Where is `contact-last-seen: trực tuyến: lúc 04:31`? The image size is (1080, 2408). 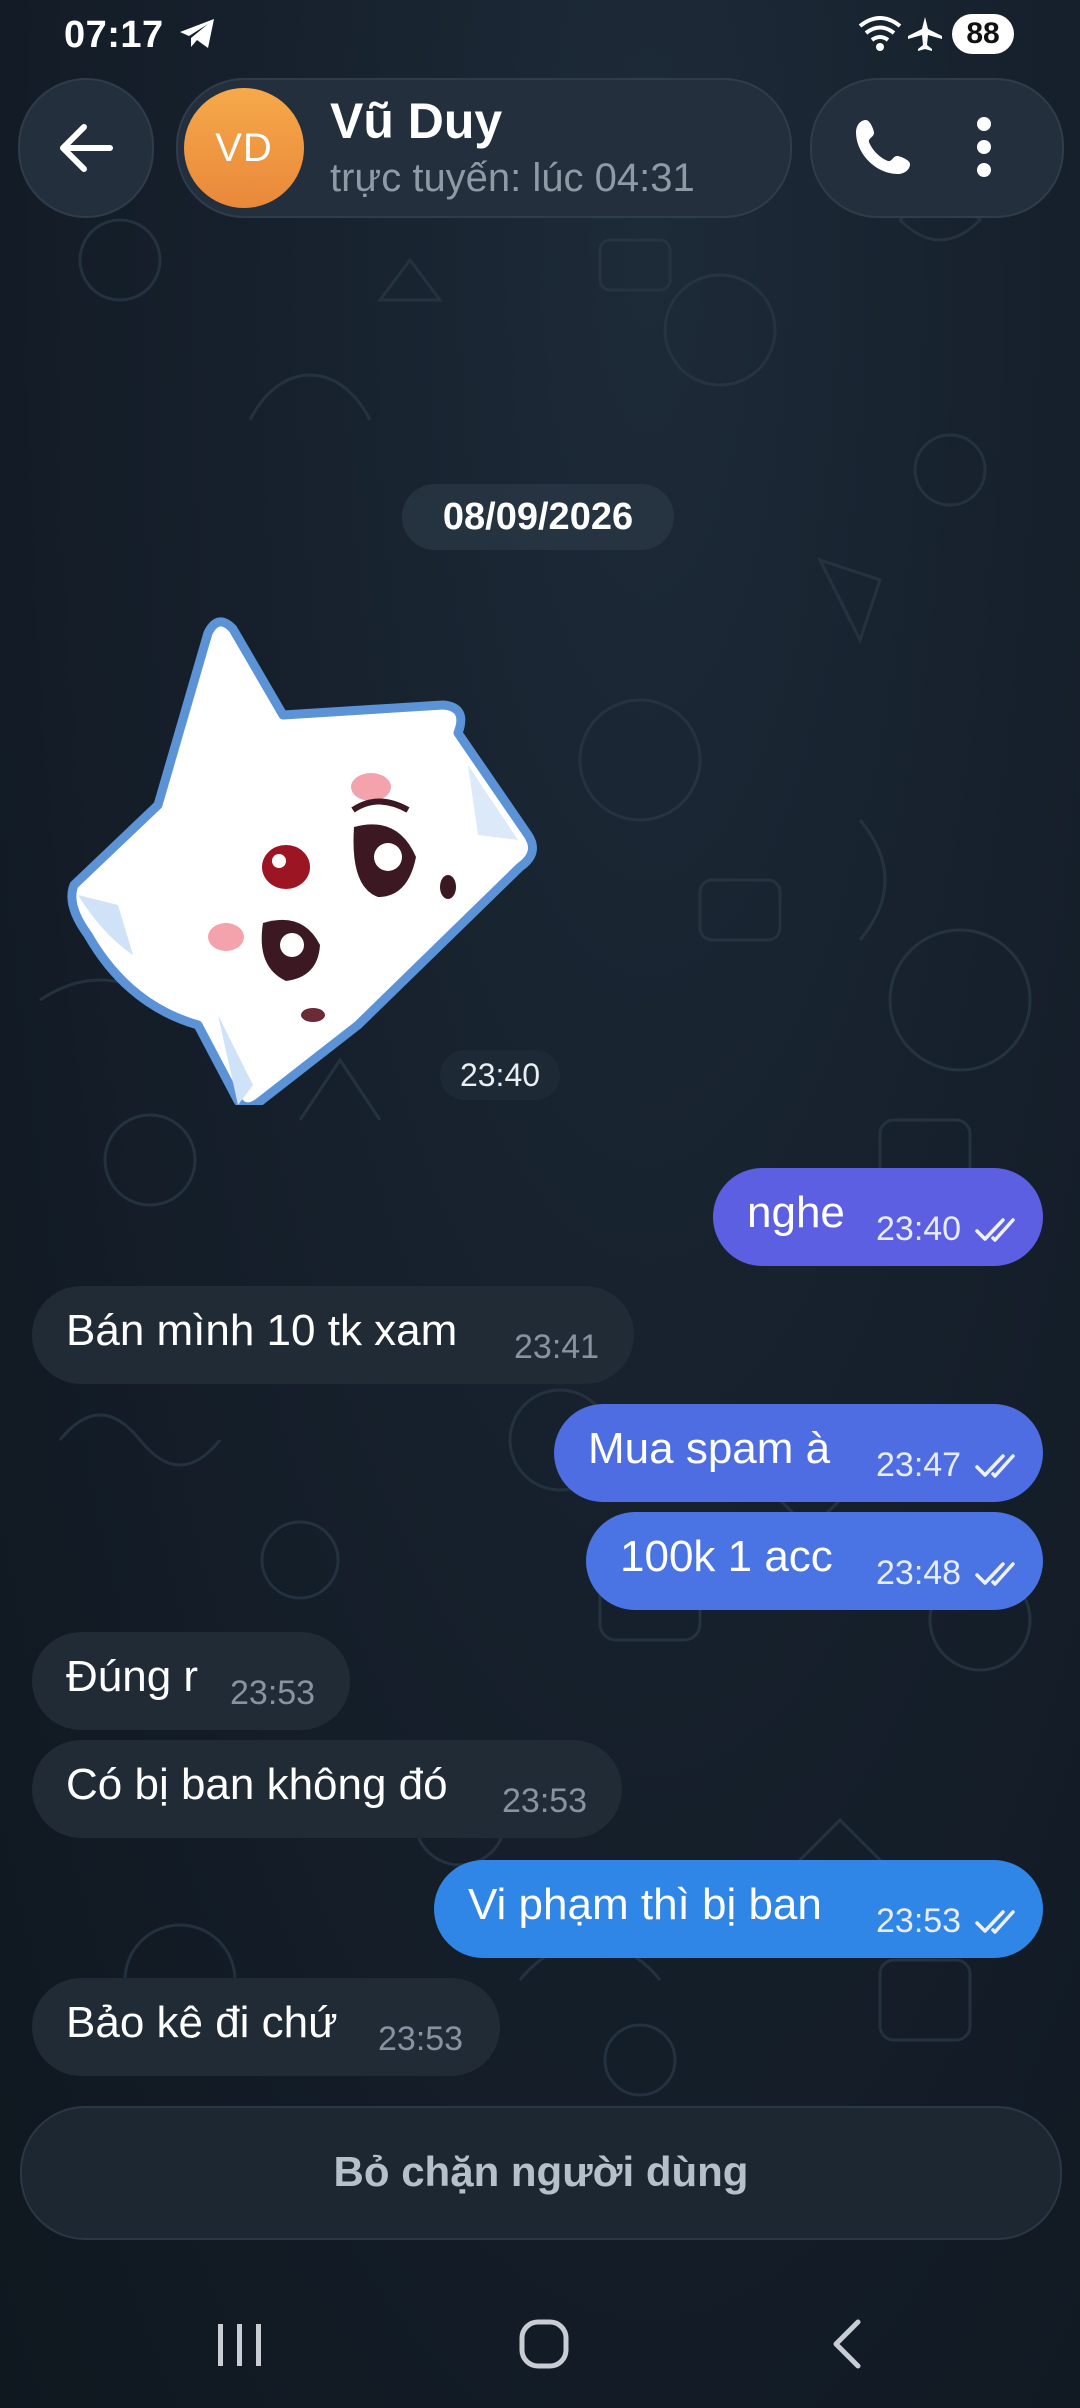 contact-last-seen: trực tuyến: lúc 04:31 is located at coordinates (512, 178).